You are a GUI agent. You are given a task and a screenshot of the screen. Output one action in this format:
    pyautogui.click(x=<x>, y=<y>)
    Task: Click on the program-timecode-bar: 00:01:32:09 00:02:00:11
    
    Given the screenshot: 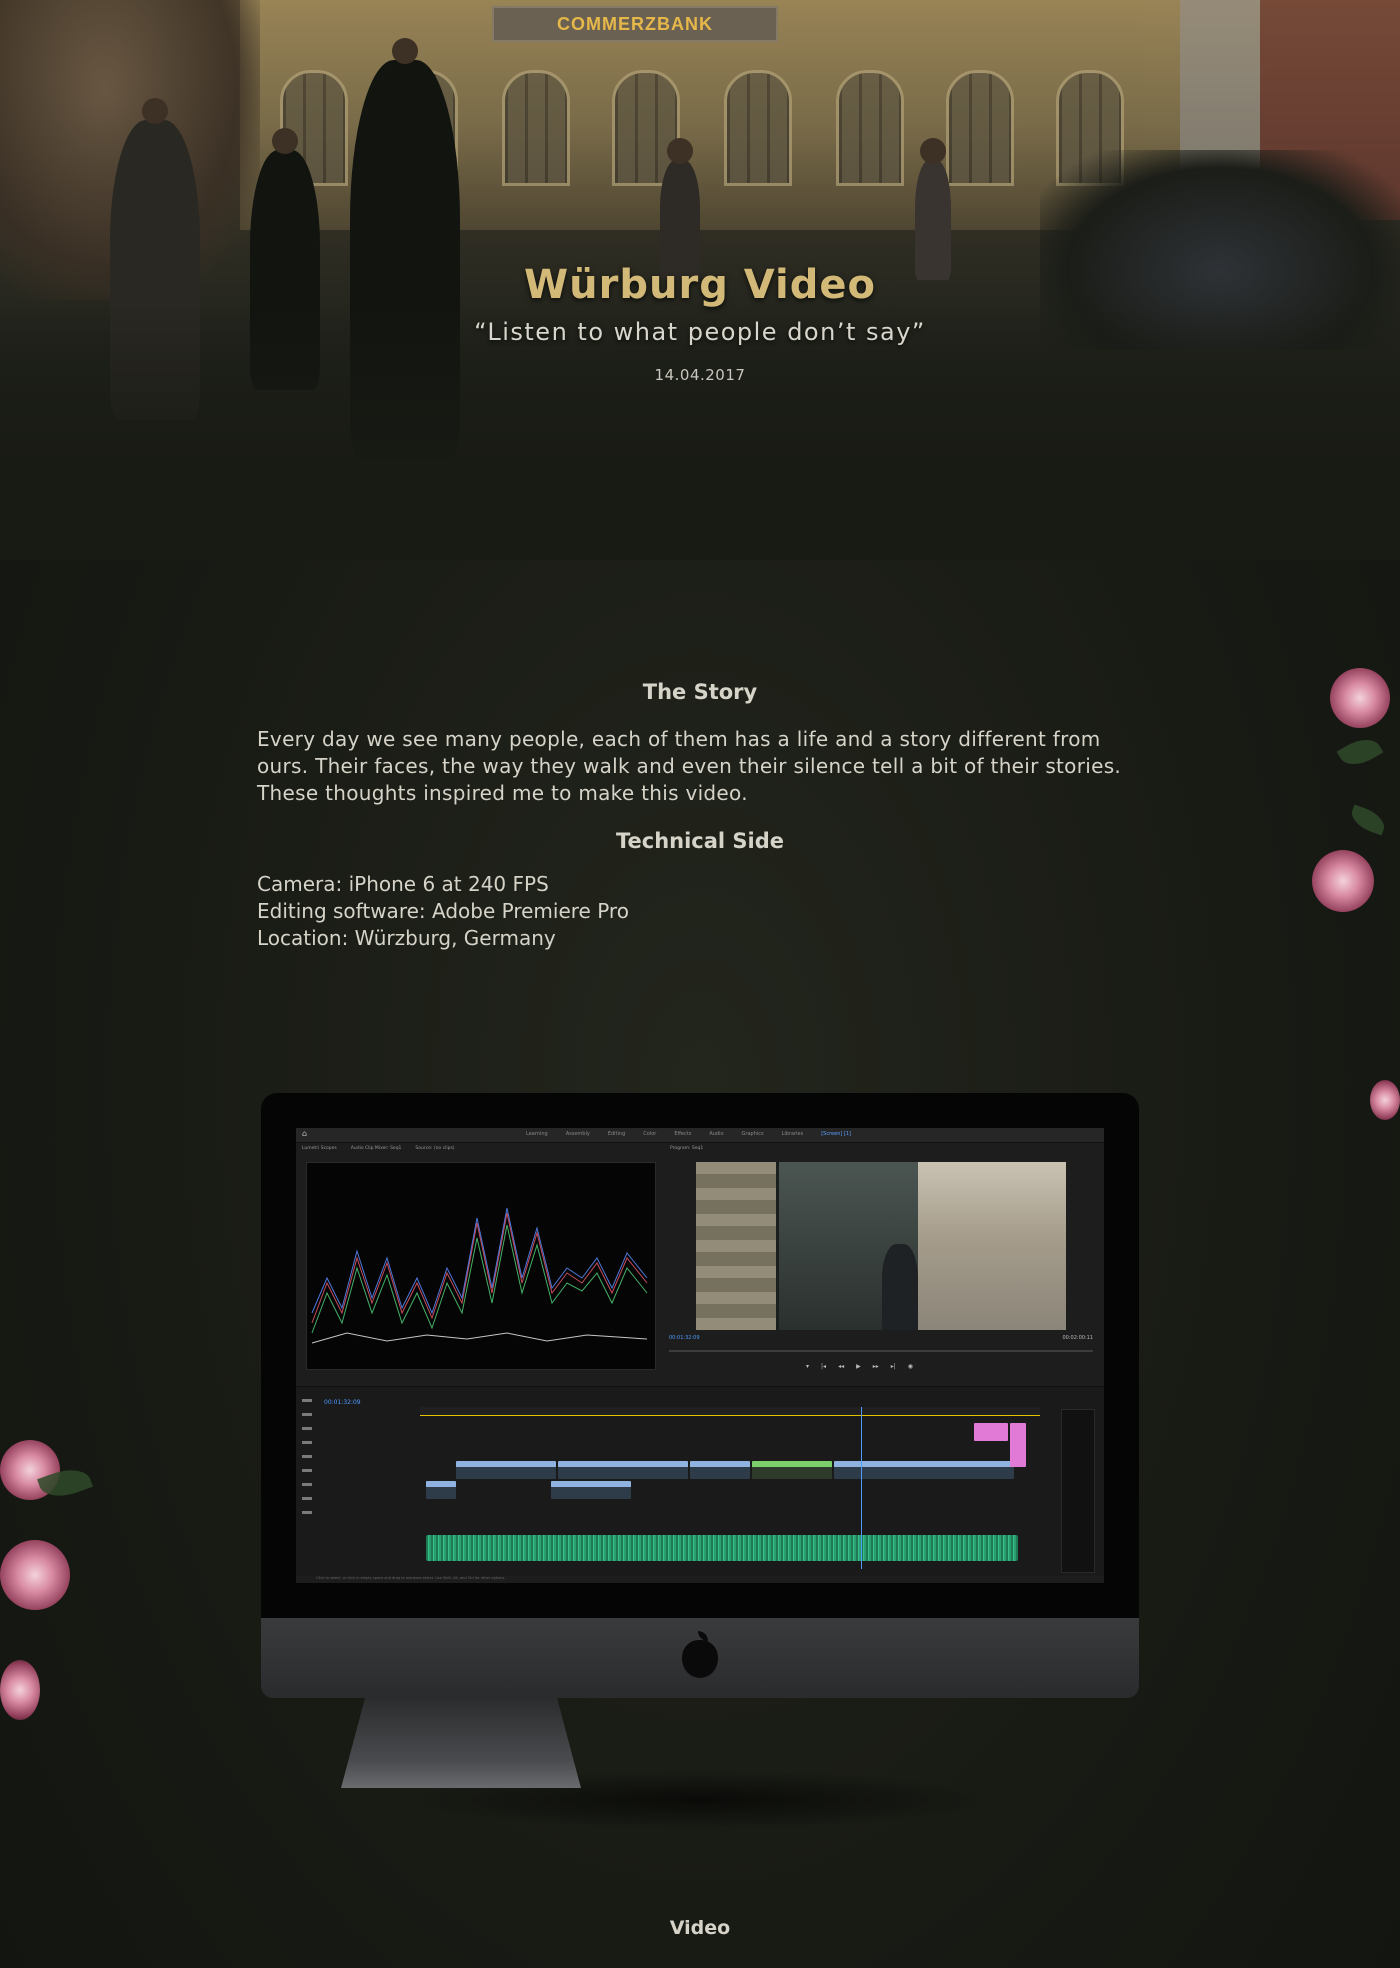 What is the action you would take?
    pyautogui.click(x=881, y=1340)
    